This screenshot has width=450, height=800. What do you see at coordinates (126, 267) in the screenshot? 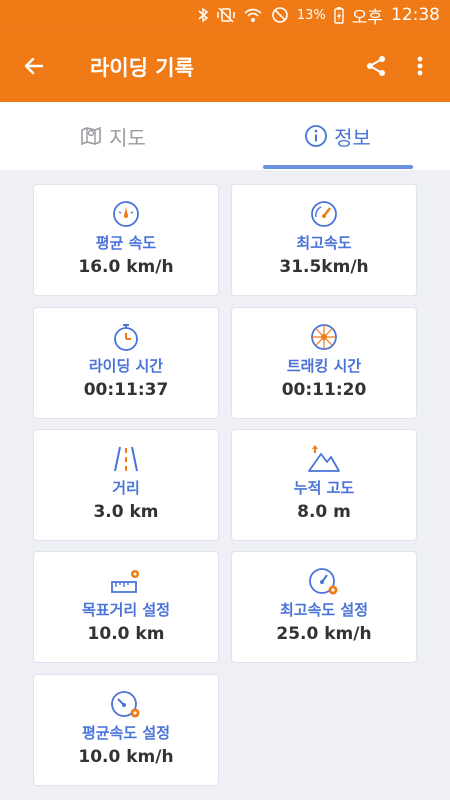
I see `stat-value: 16.0 km/h` at bounding box center [126, 267].